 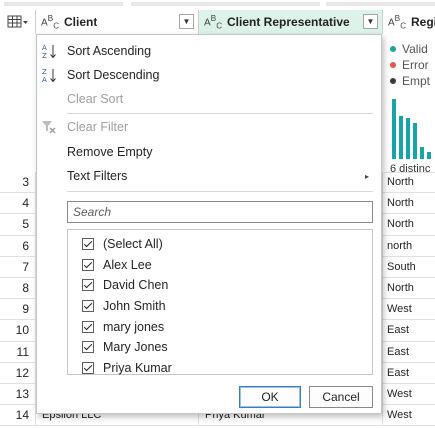 What do you see at coordinates (366, 176) in the screenshot?
I see `submenu-arrow-icon: ▸` at bounding box center [366, 176].